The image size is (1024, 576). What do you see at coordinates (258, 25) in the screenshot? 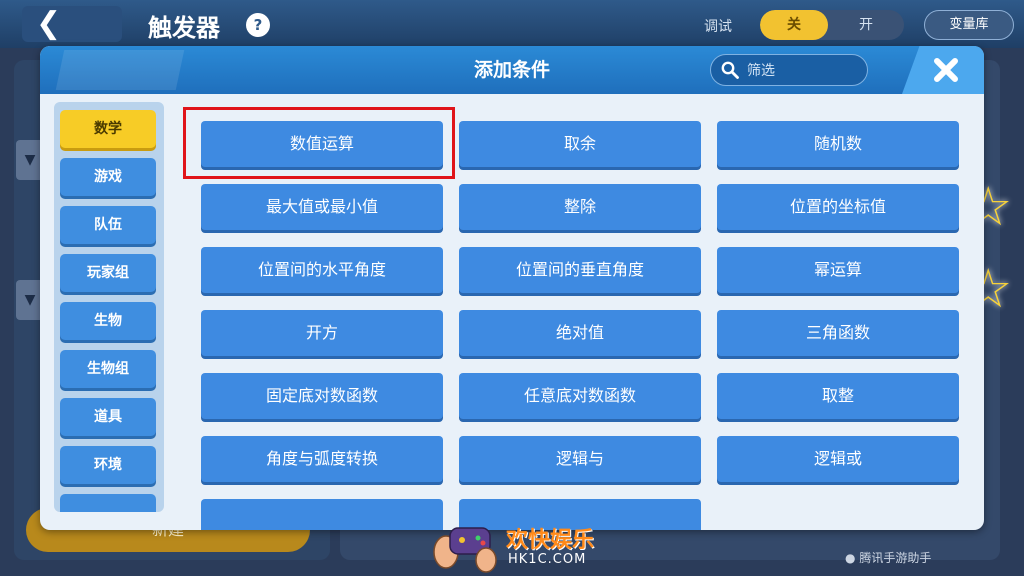
I see `help-icon: ?` at bounding box center [258, 25].